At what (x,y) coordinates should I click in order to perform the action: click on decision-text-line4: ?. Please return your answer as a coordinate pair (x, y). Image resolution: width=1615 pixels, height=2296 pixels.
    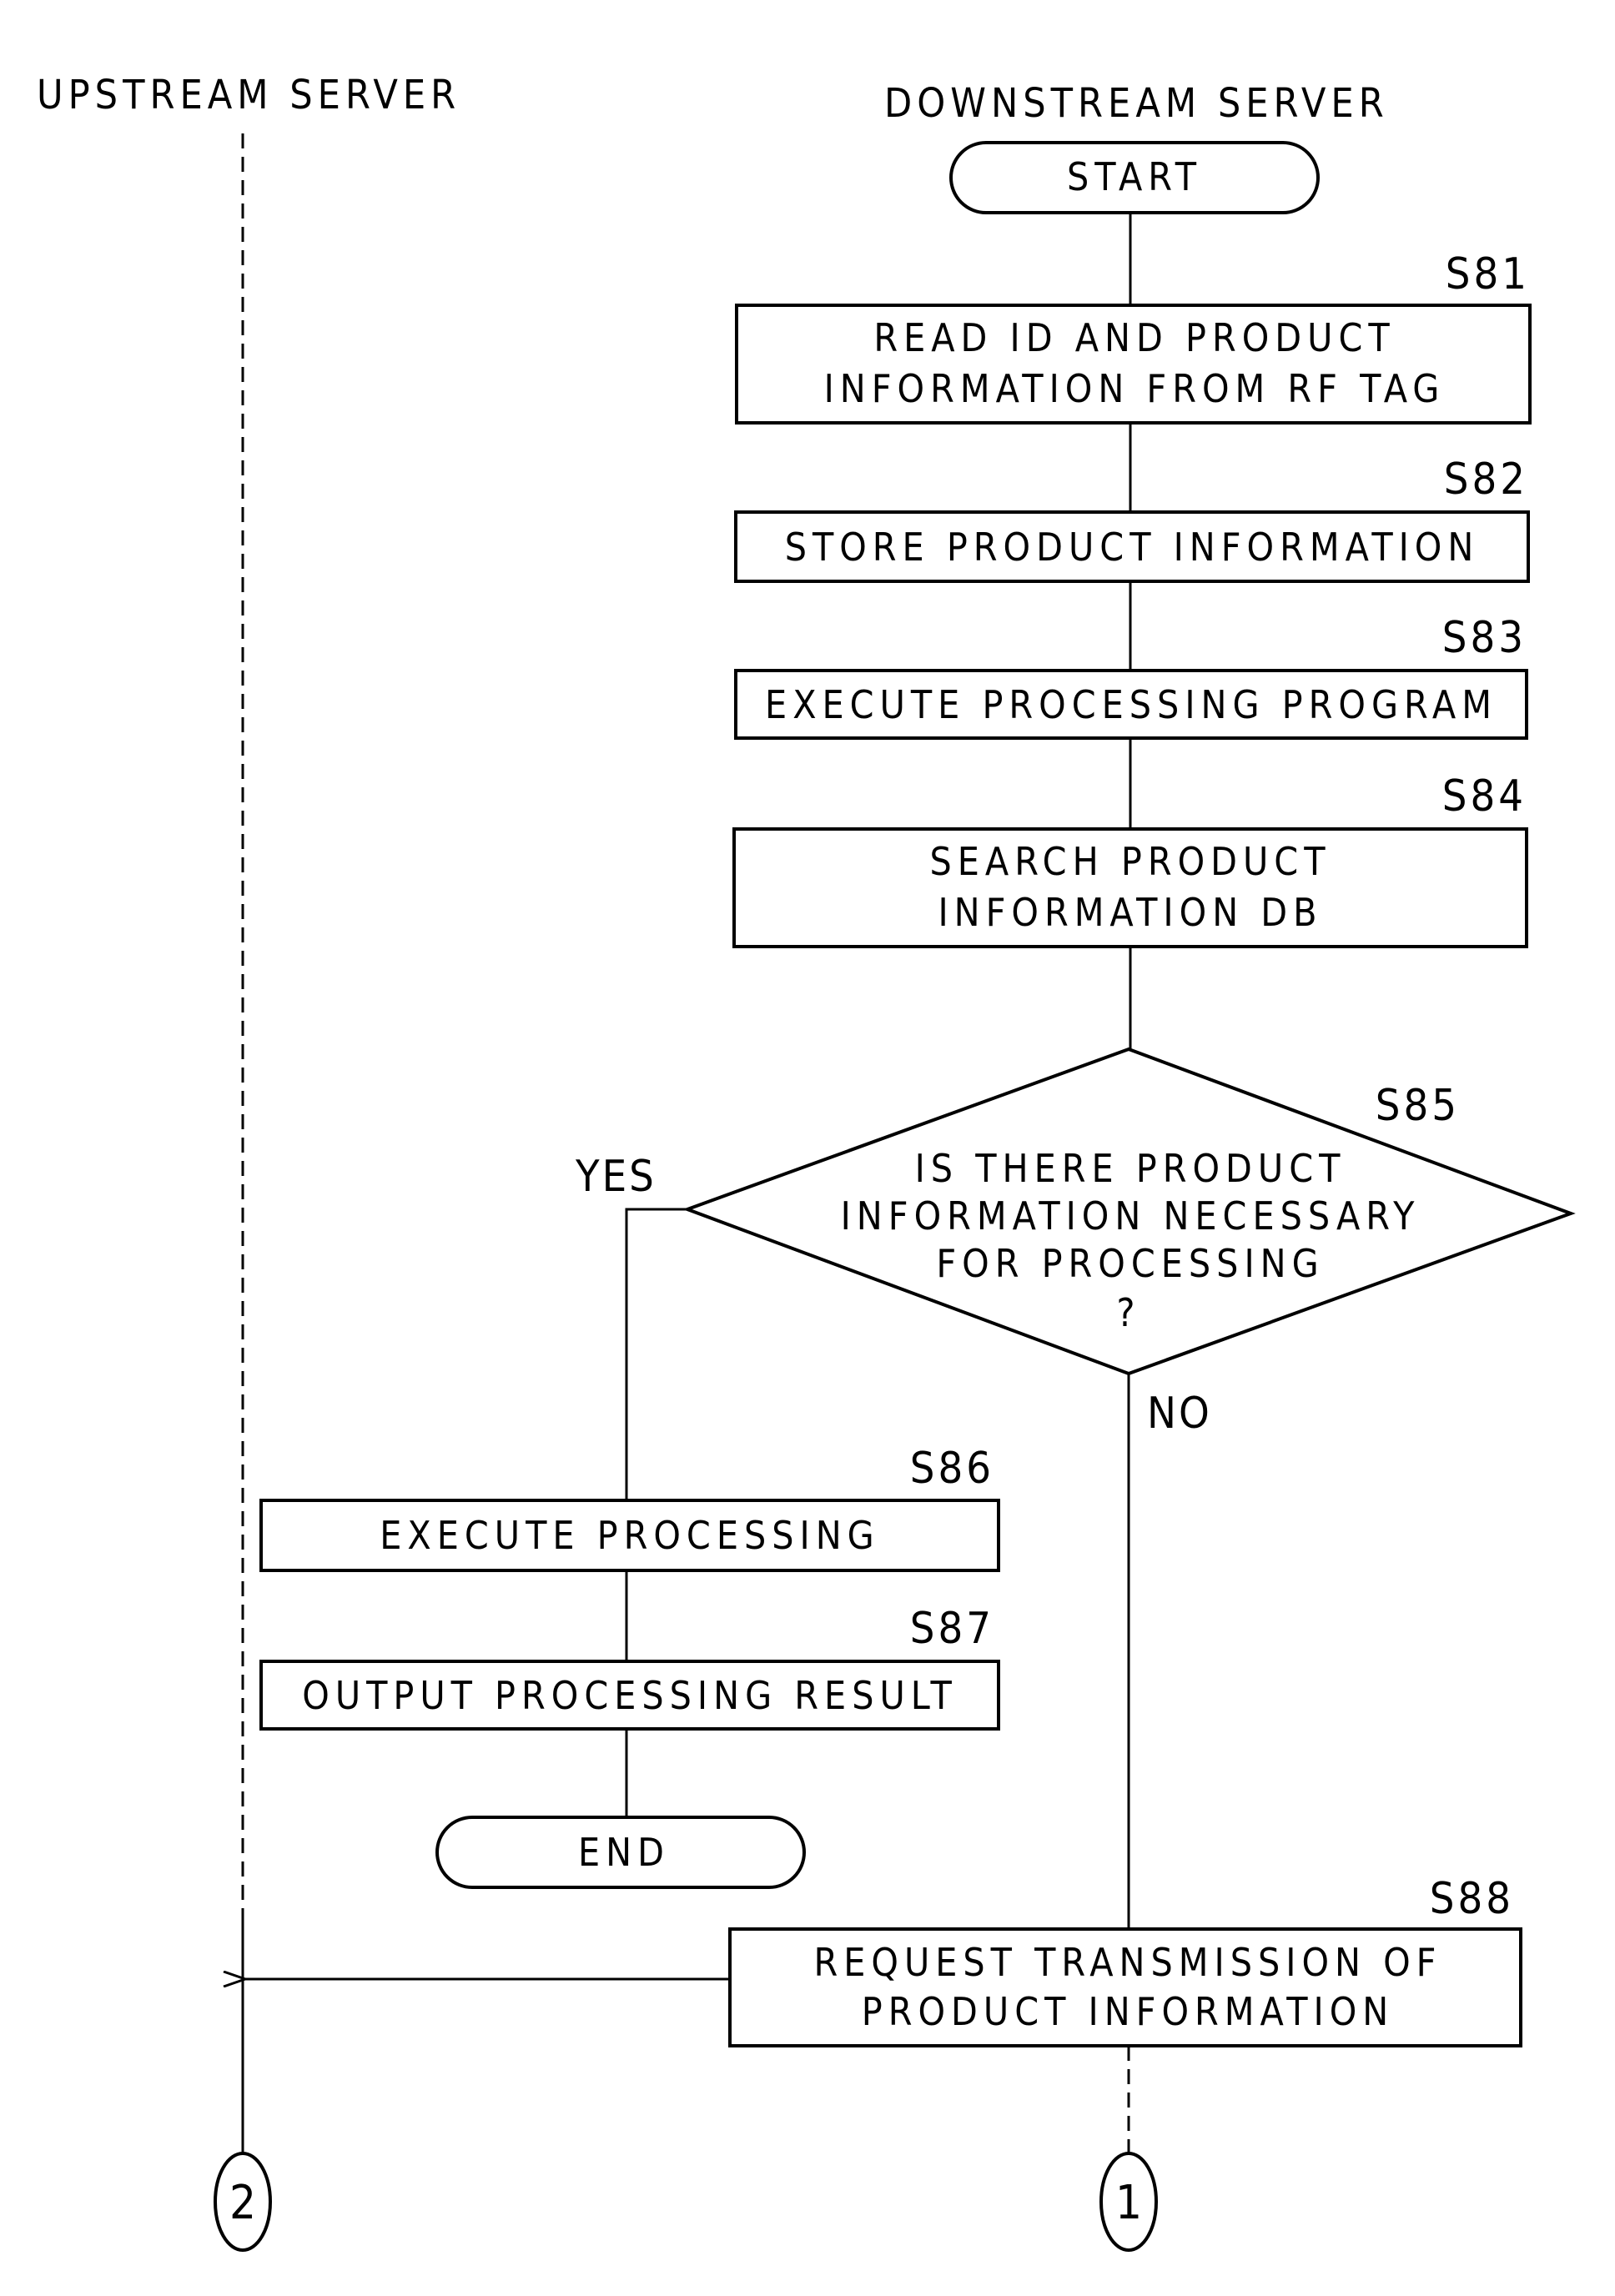
    Looking at the image, I should click on (1129, 1312).